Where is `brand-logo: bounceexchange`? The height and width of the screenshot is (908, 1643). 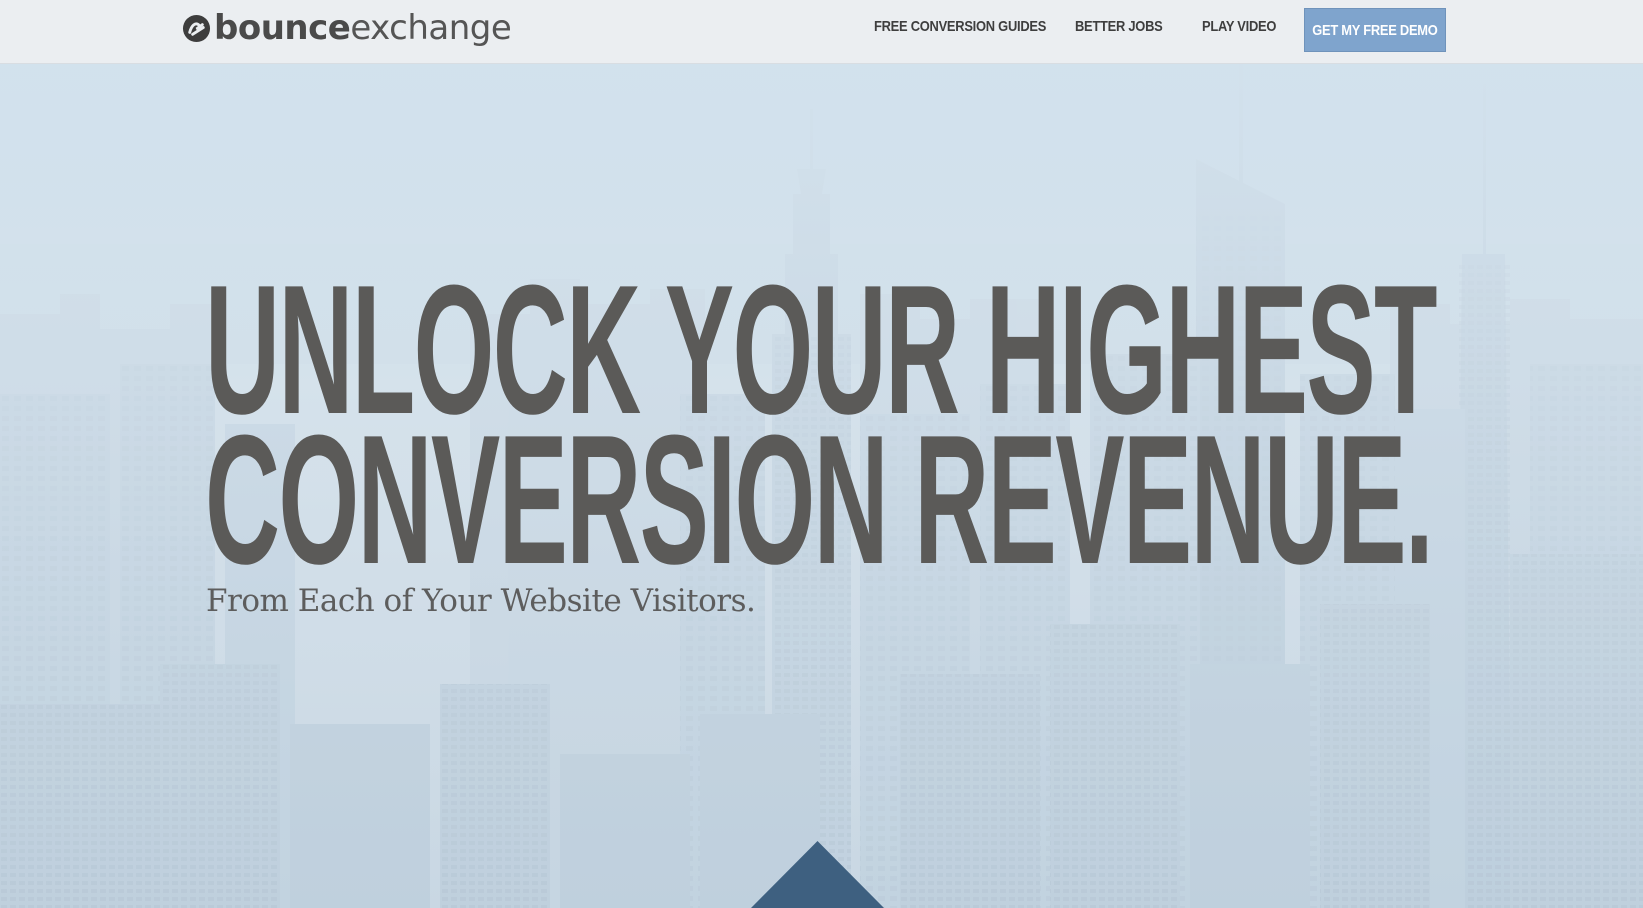 brand-logo: bounceexchange is located at coordinates (347, 28).